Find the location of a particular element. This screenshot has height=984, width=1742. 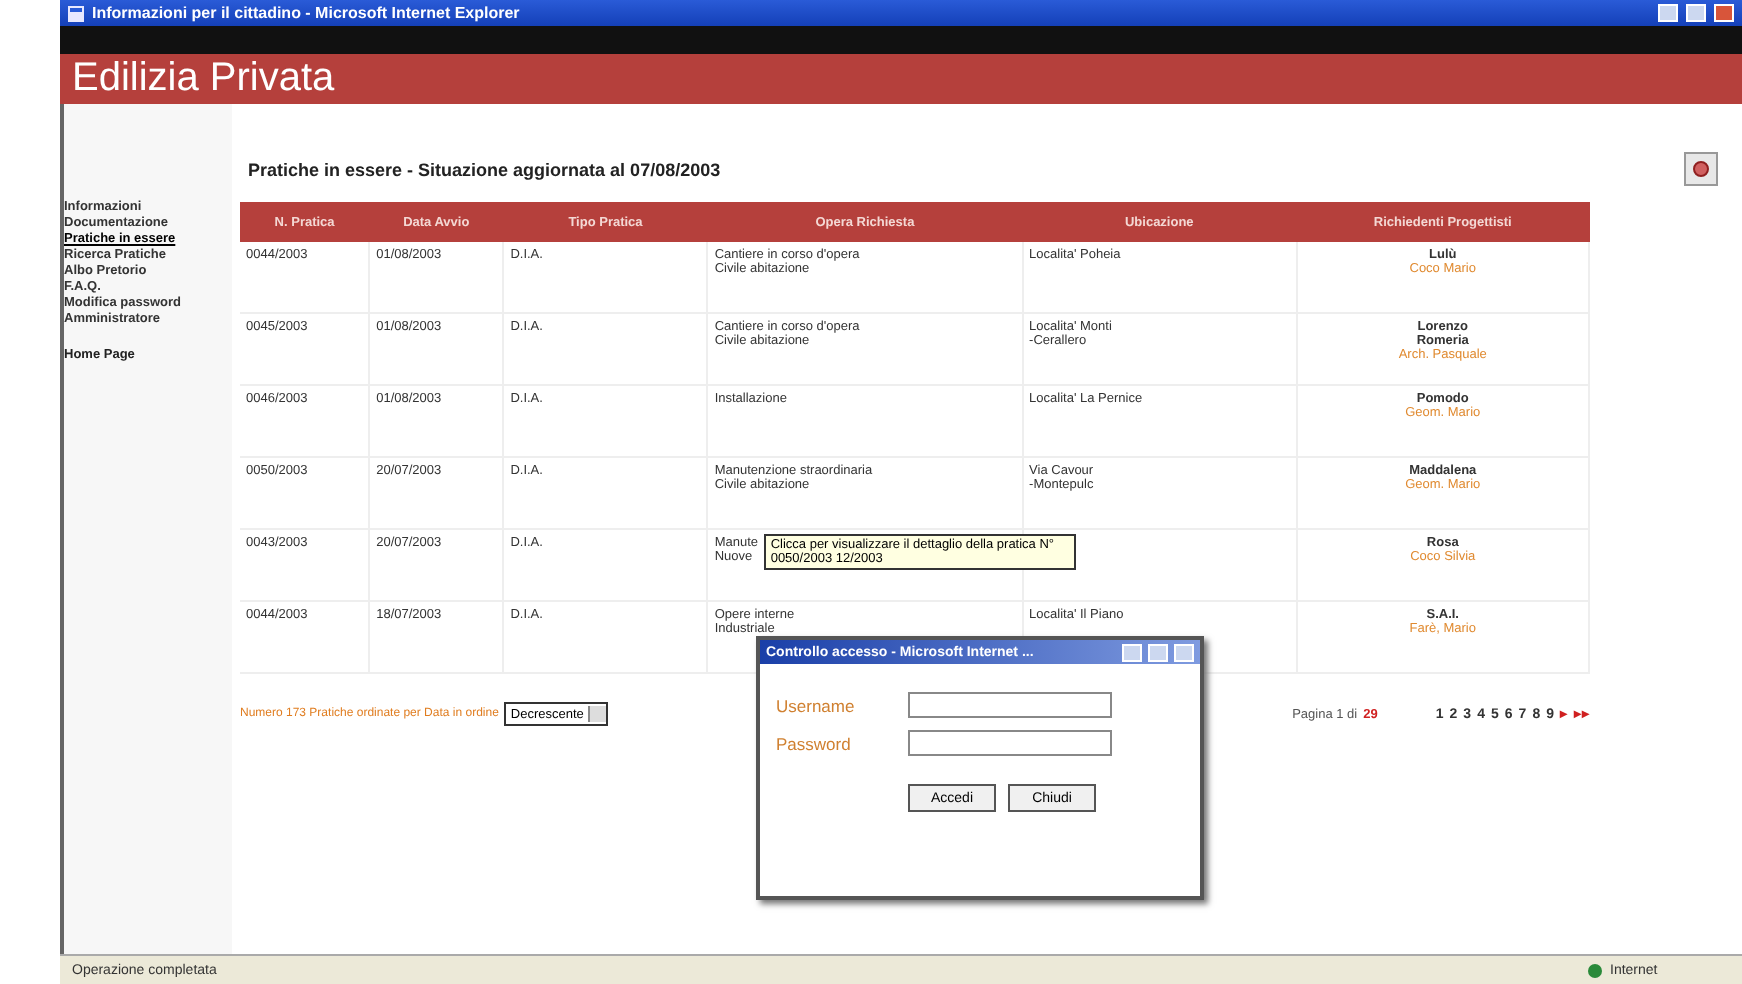

site-title: Edilizia Privata is located at coordinates (203, 79).